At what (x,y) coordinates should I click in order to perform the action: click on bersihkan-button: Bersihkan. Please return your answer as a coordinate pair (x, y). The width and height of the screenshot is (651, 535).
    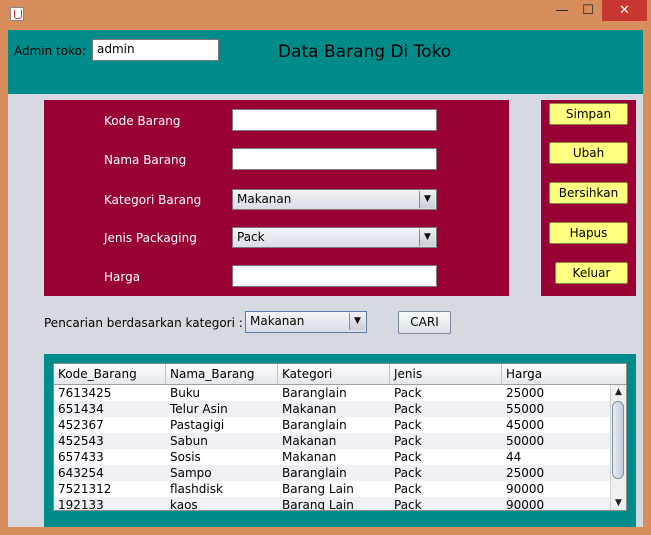
    Looking at the image, I should click on (588, 193).